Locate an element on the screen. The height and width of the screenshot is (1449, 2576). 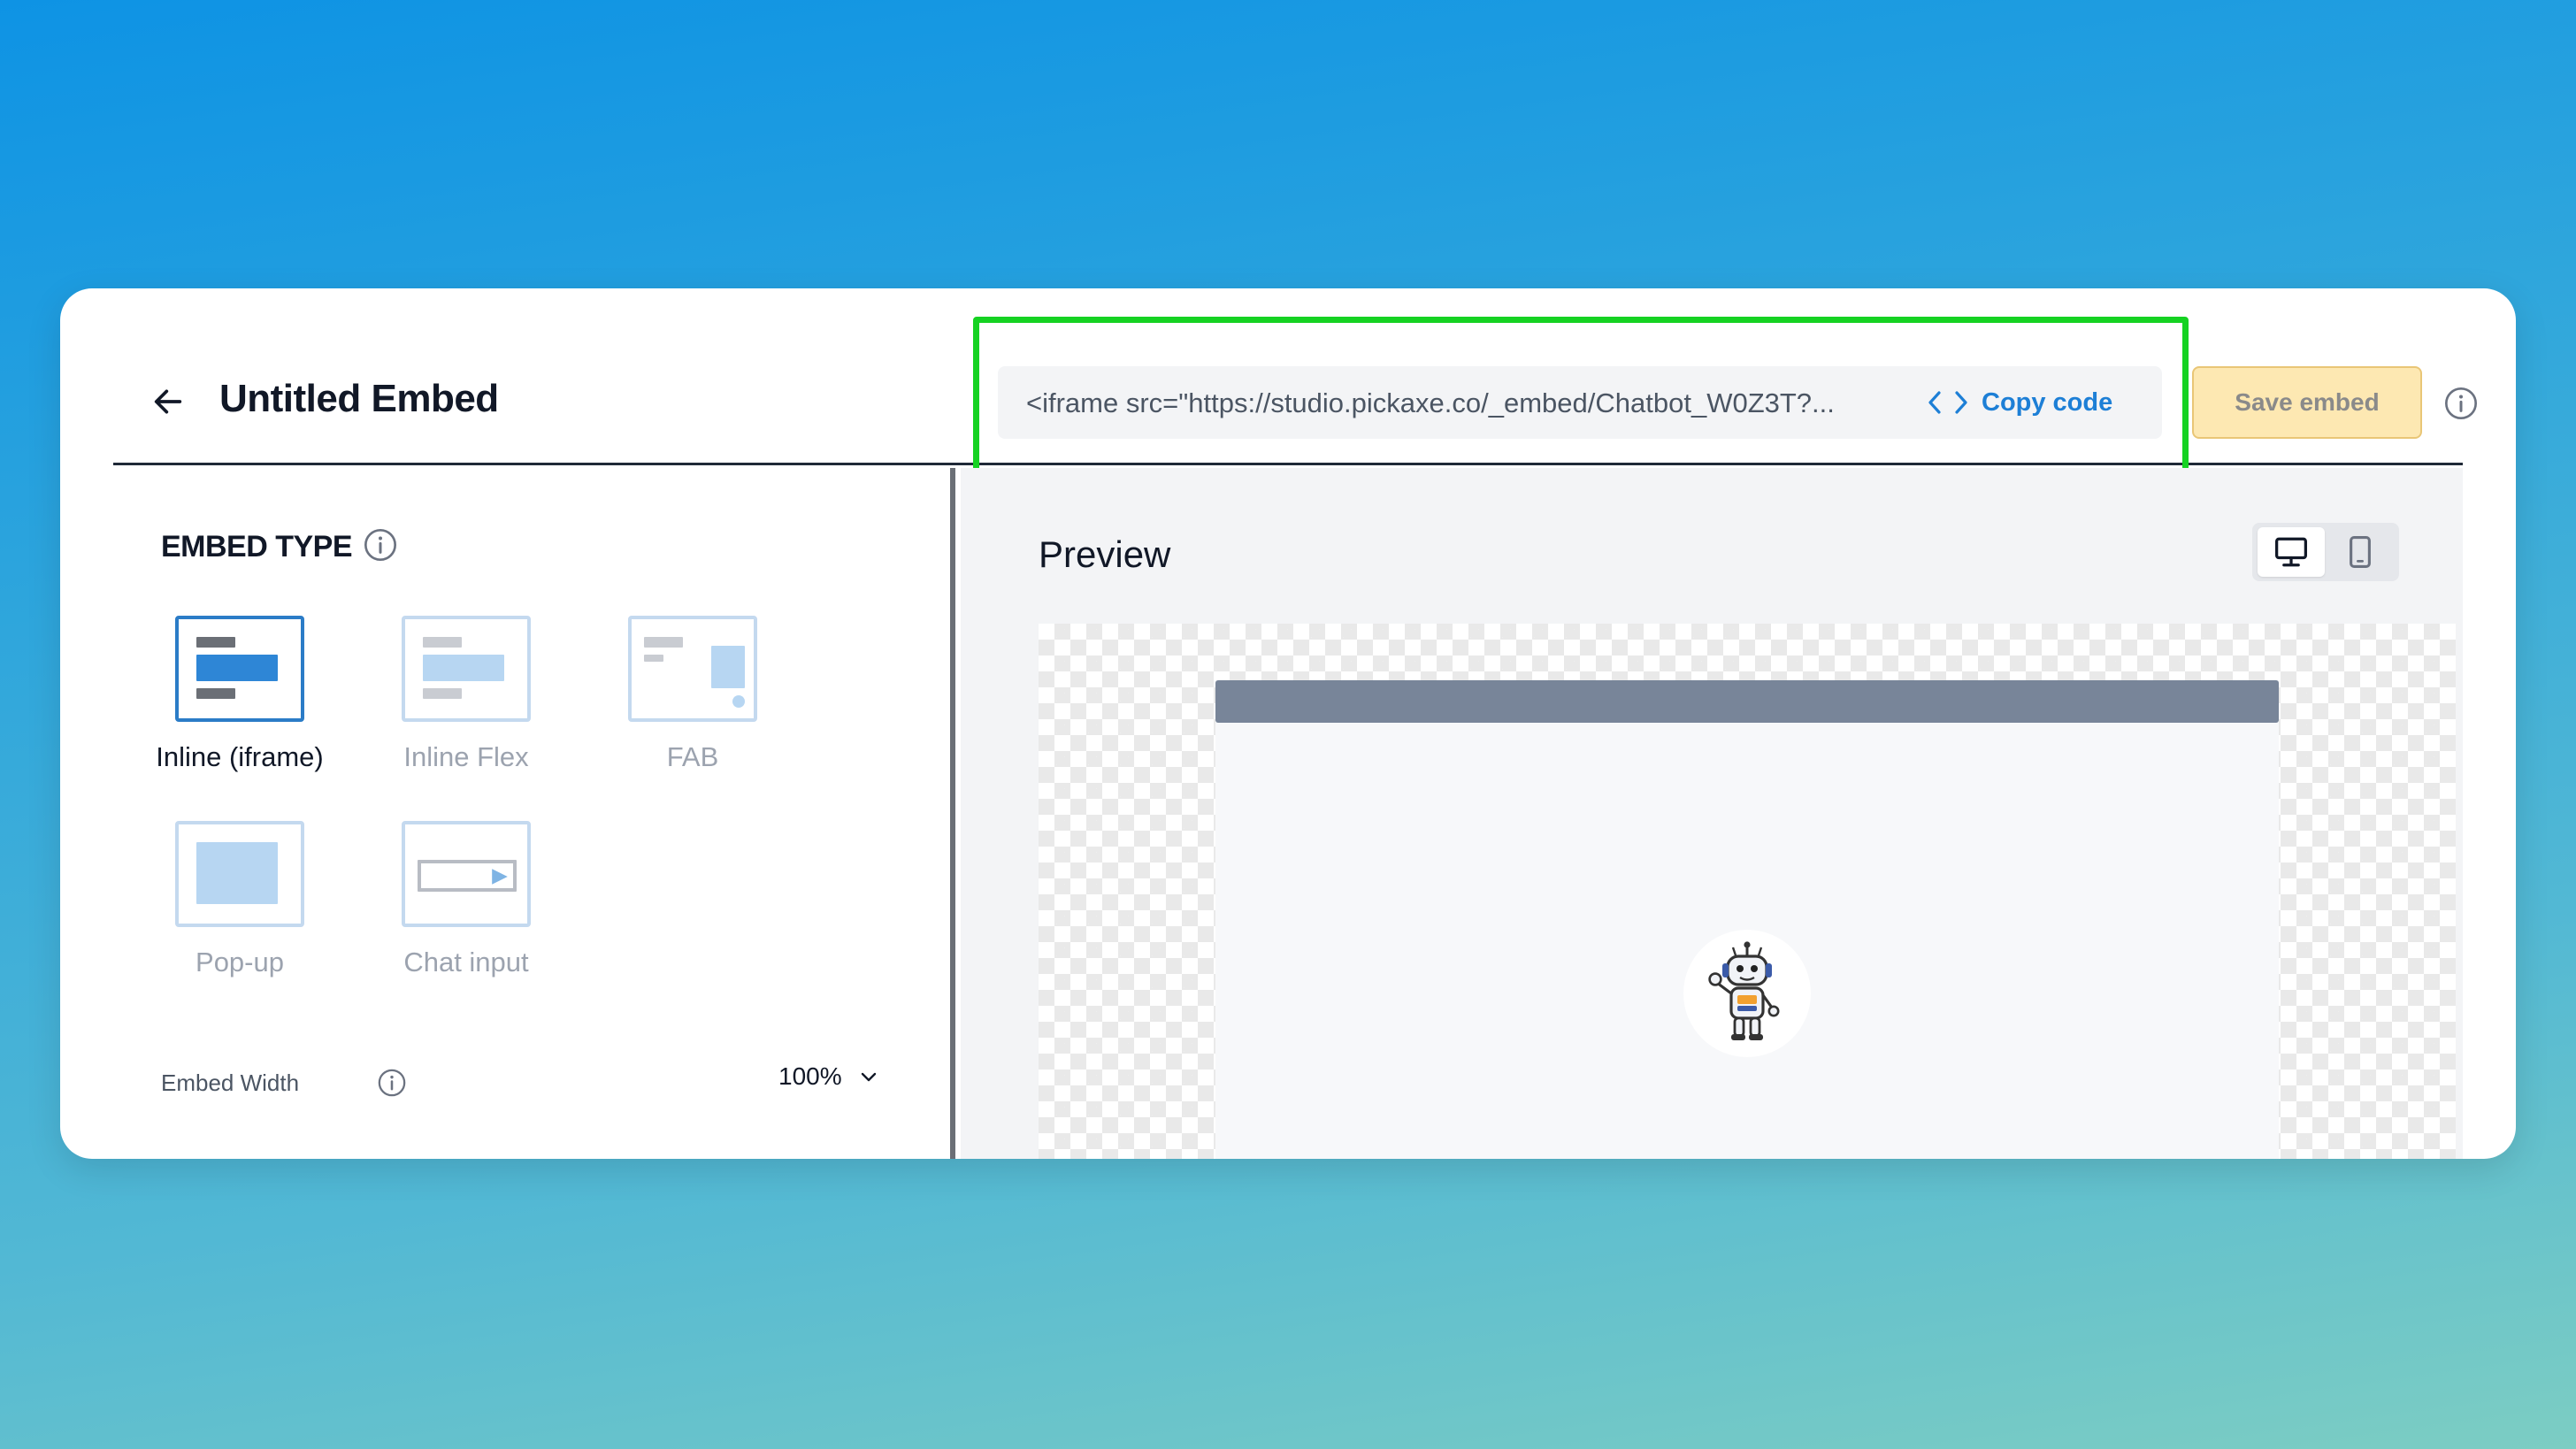
embed-preview-frame is located at coordinates (1747, 919).